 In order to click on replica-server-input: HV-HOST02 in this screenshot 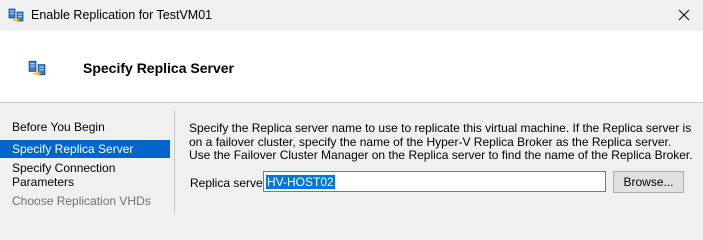, I will do `click(434, 181)`.